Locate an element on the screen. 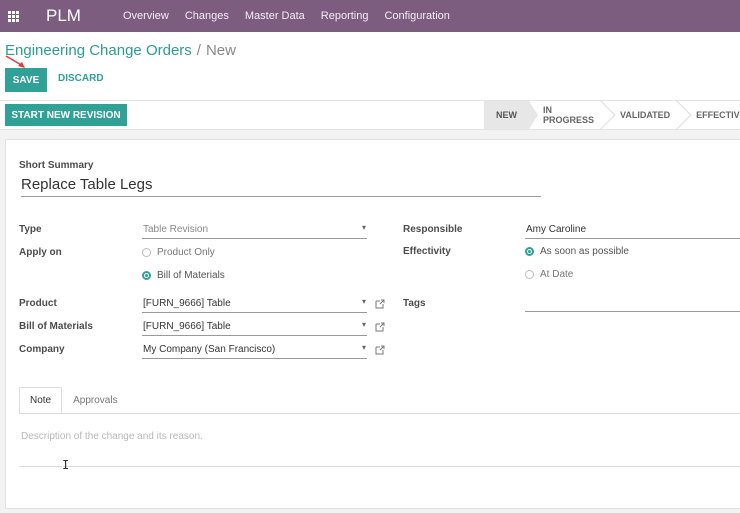 The height and width of the screenshot is (513, 740). responsible-label: Responsible is located at coordinates (433, 229).